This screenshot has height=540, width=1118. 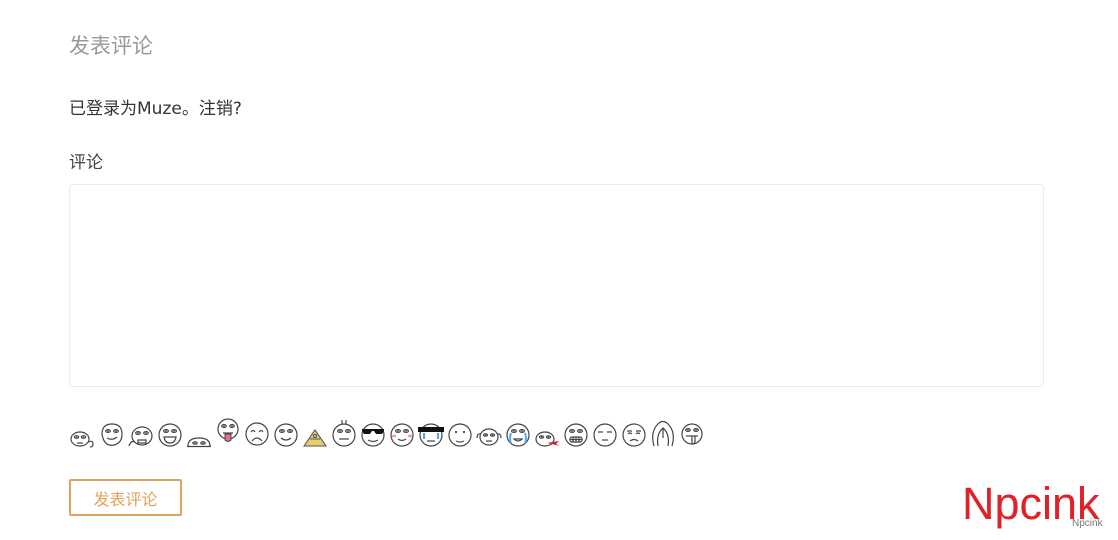 I want to click on logged-in-prefix: 已登录为, so click(x=103, y=109).